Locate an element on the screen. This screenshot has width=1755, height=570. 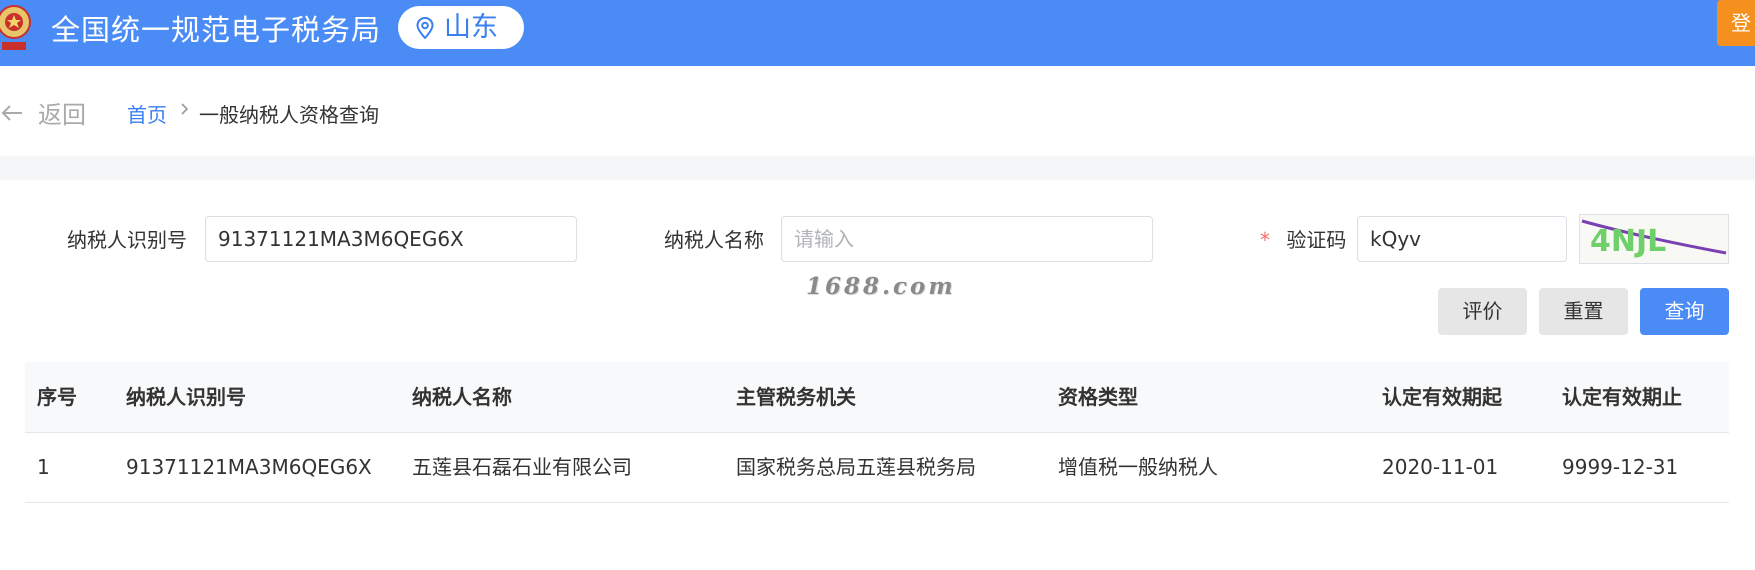
captcha-graphic: 4NJL is located at coordinates (1654, 239).